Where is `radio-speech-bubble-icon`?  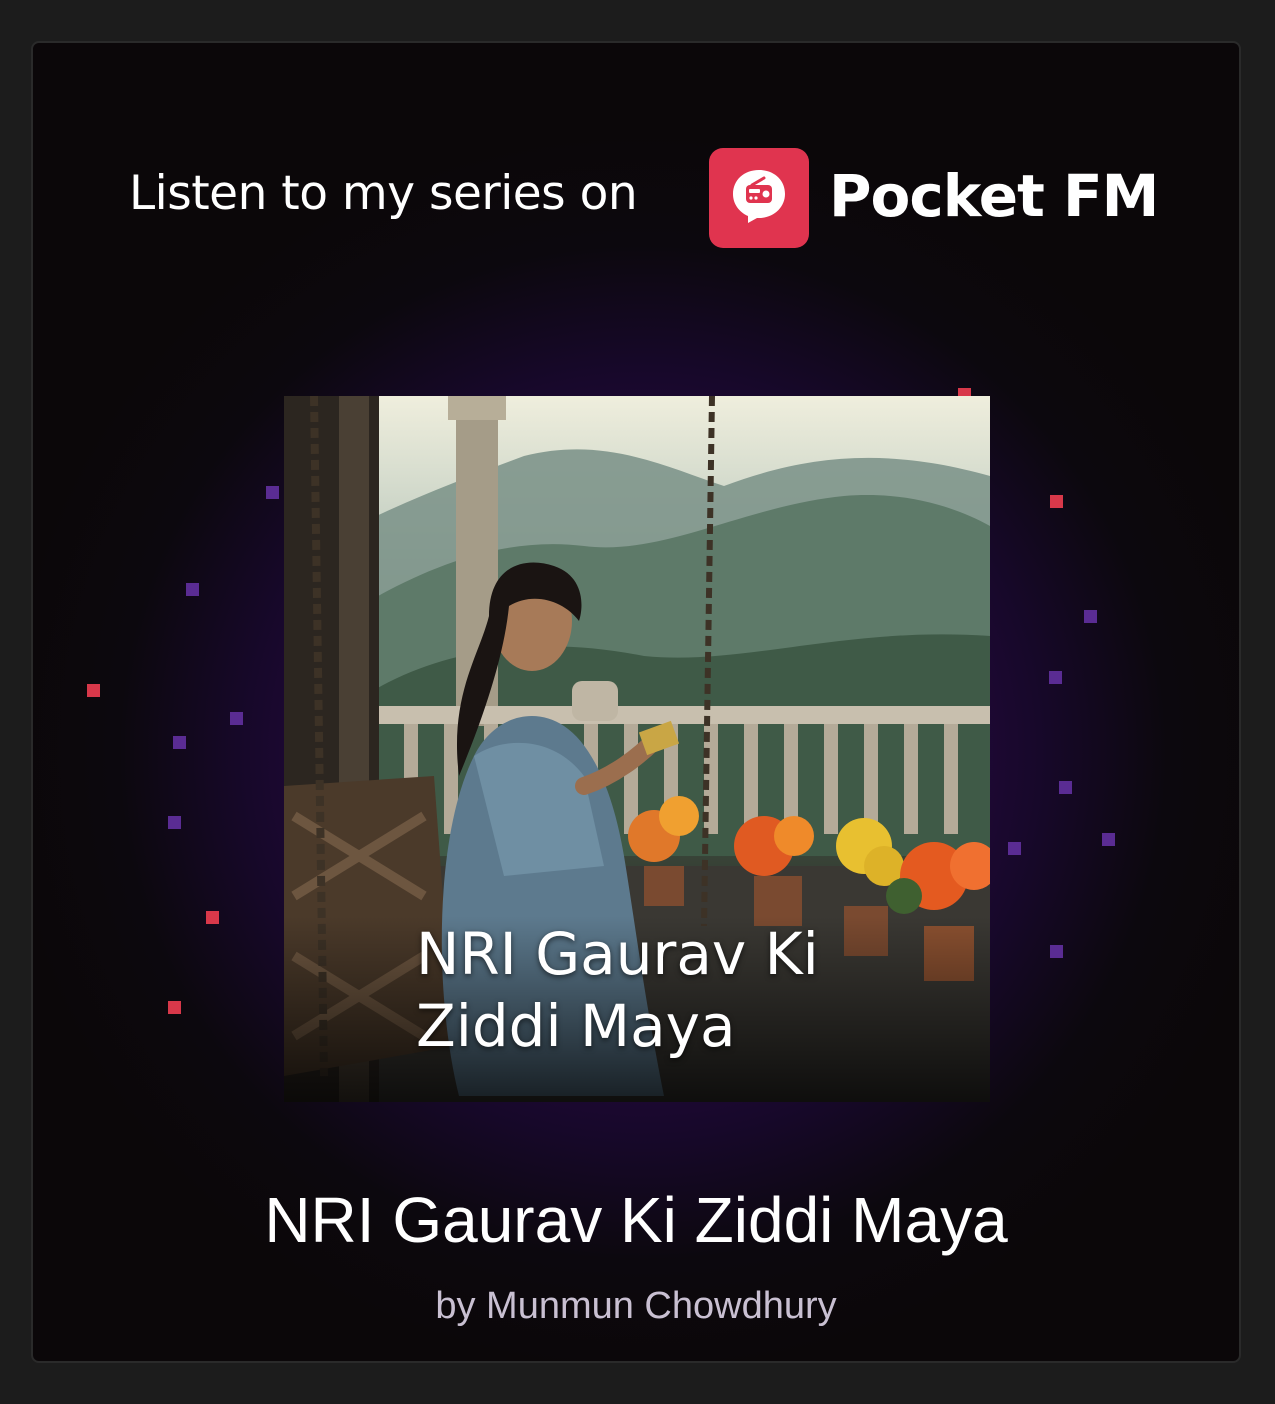
radio-speech-bubble-icon is located at coordinates (759, 196).